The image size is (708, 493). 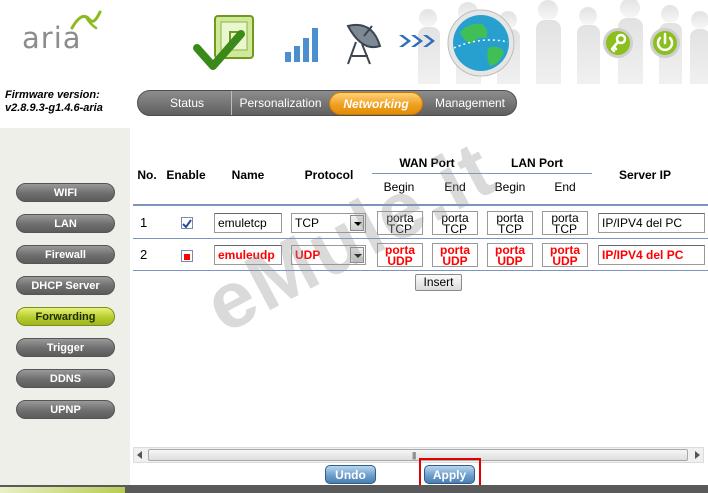 What do you see at coordinates (52, 38) in the screenshot?
I see `aria-logo-text: aria` at bounding box center [52, 38].